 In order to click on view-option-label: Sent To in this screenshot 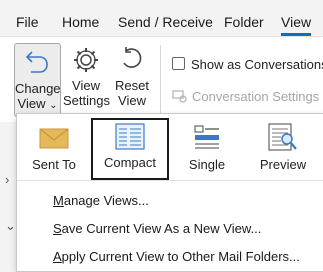, I will do `click(54, 164)`.